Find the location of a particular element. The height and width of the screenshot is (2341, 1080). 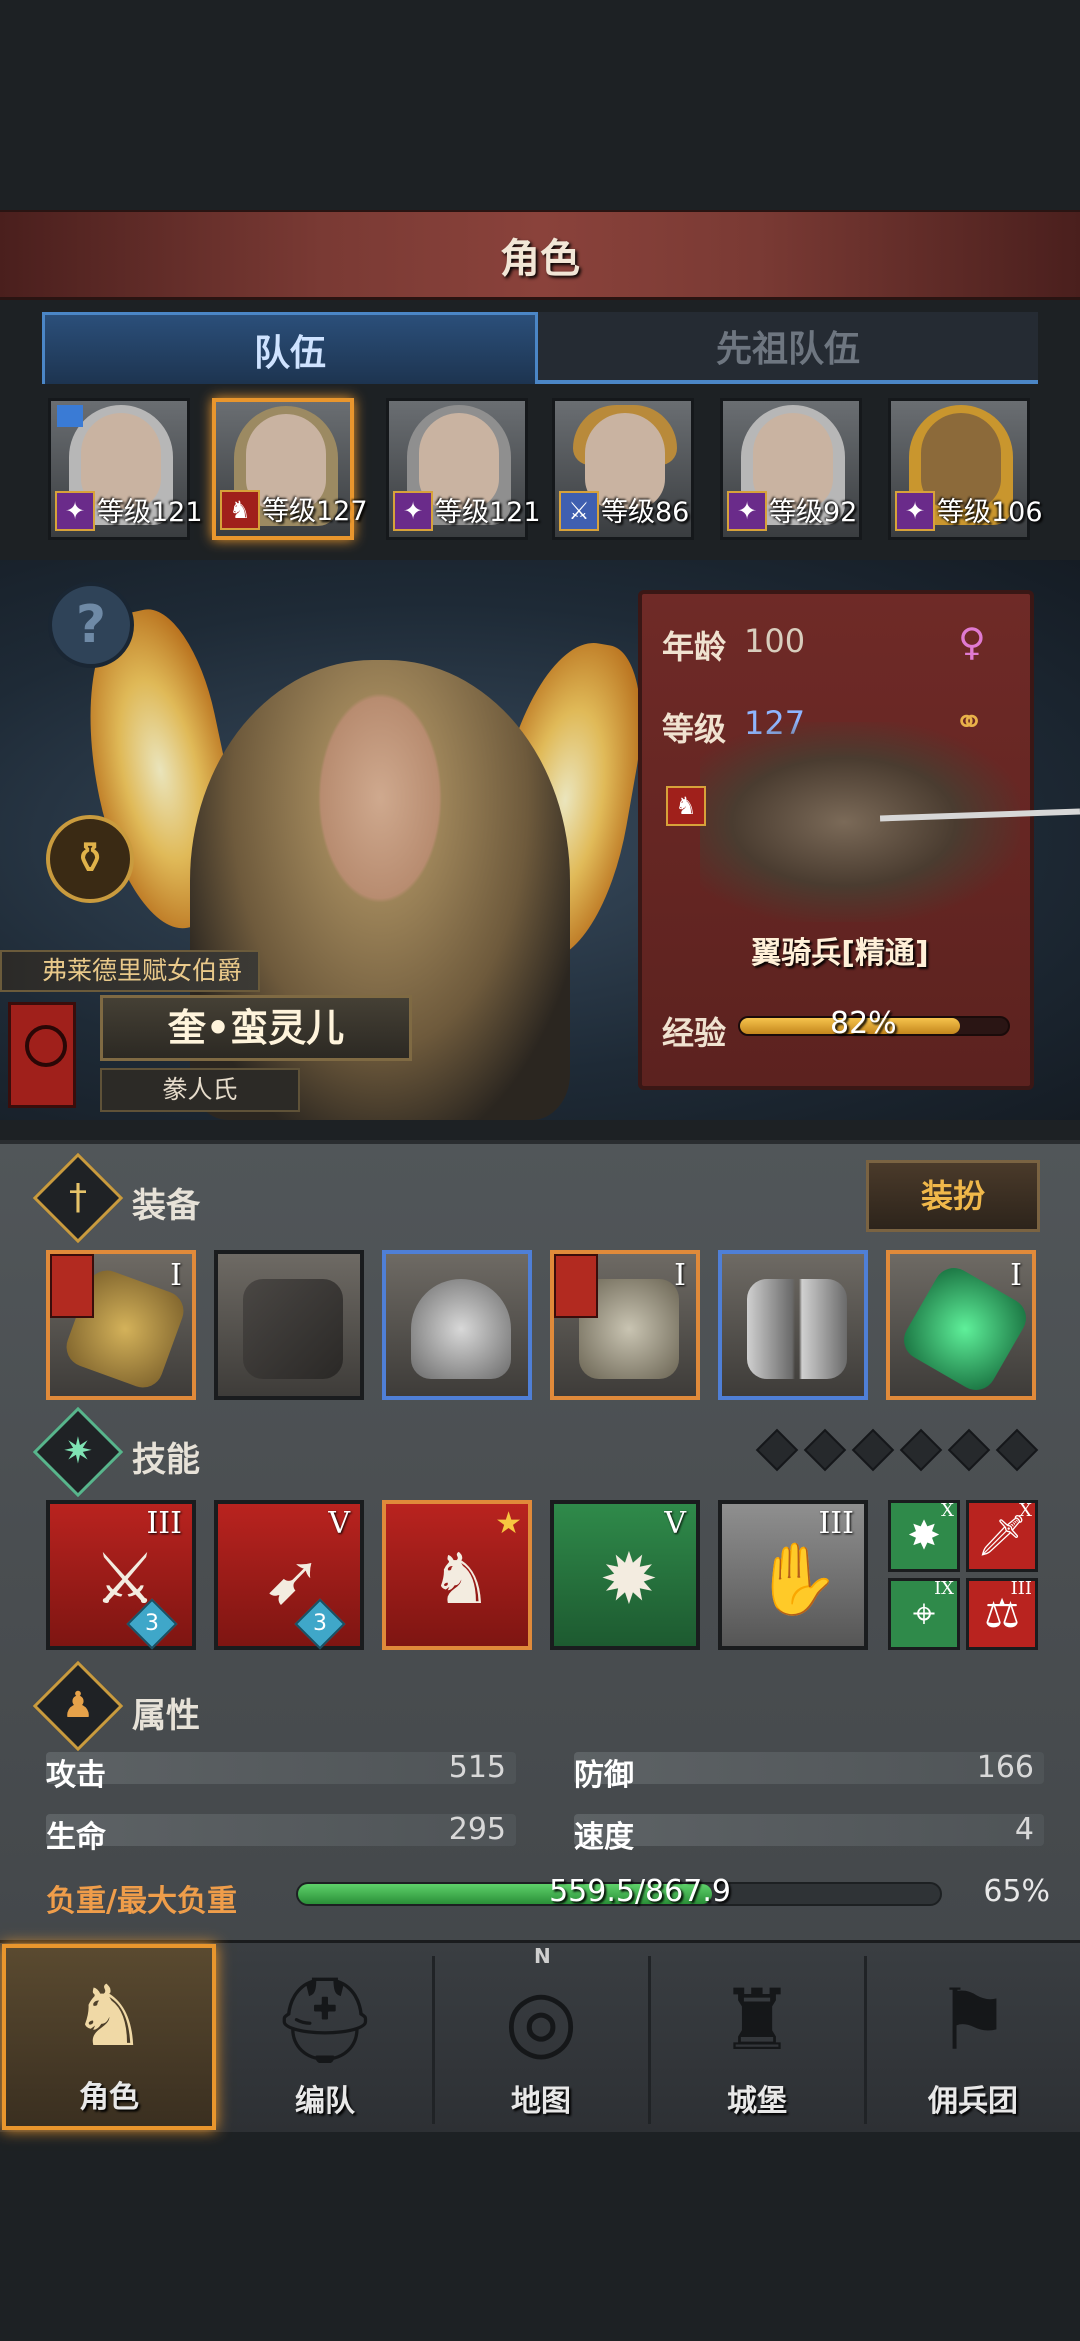

hero-race: 豢人氏 is located at coordinates (200, 1090).